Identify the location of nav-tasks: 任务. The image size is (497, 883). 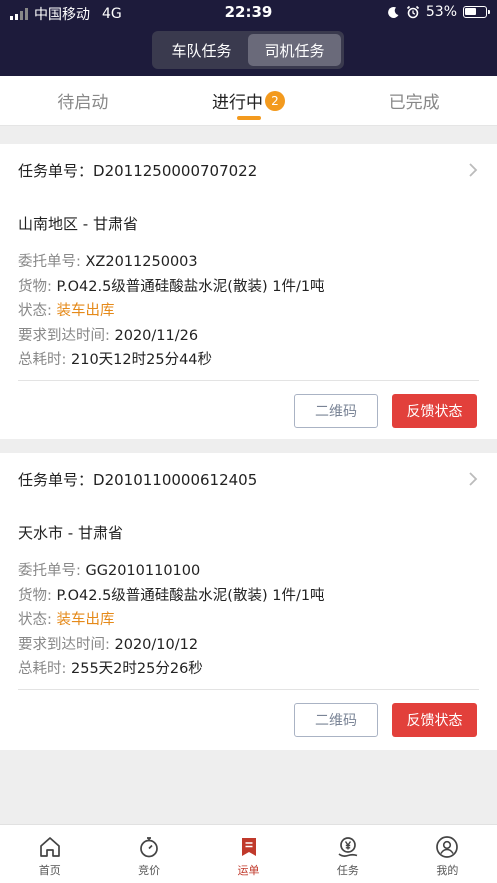
(347, 854).